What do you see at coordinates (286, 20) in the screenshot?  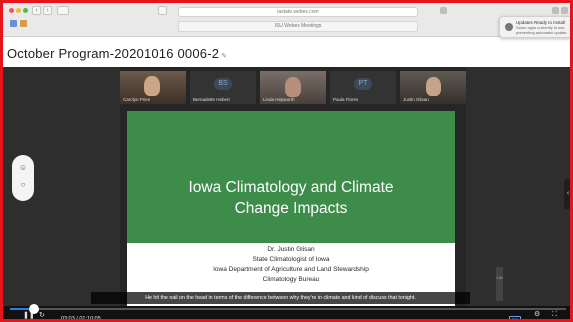 I see `browser-toolbar: ‹ › iastate.webex.com ISU Webex Meetings` at bounding box center [286, 20].